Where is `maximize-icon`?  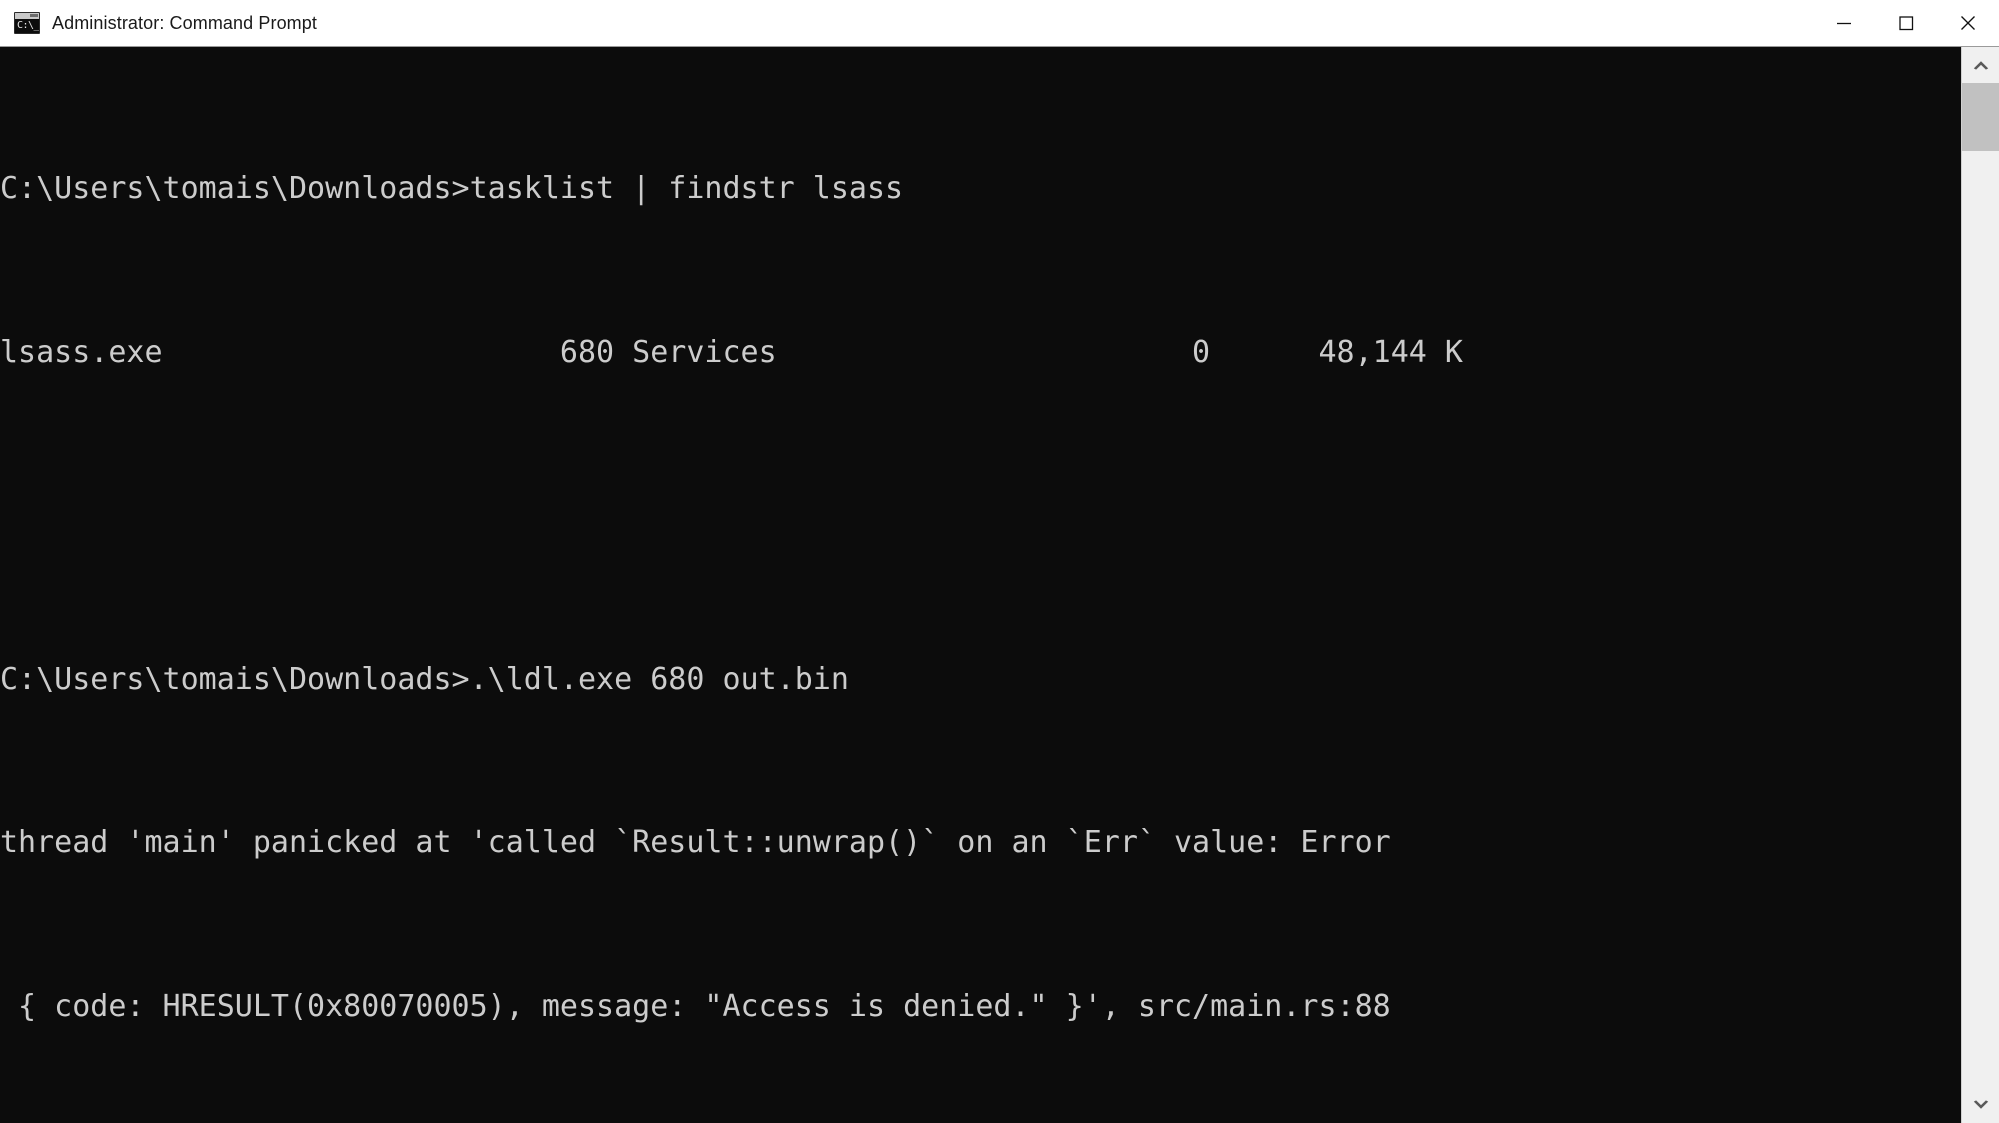
maximize-icon is located at coordinates (1906, 23).